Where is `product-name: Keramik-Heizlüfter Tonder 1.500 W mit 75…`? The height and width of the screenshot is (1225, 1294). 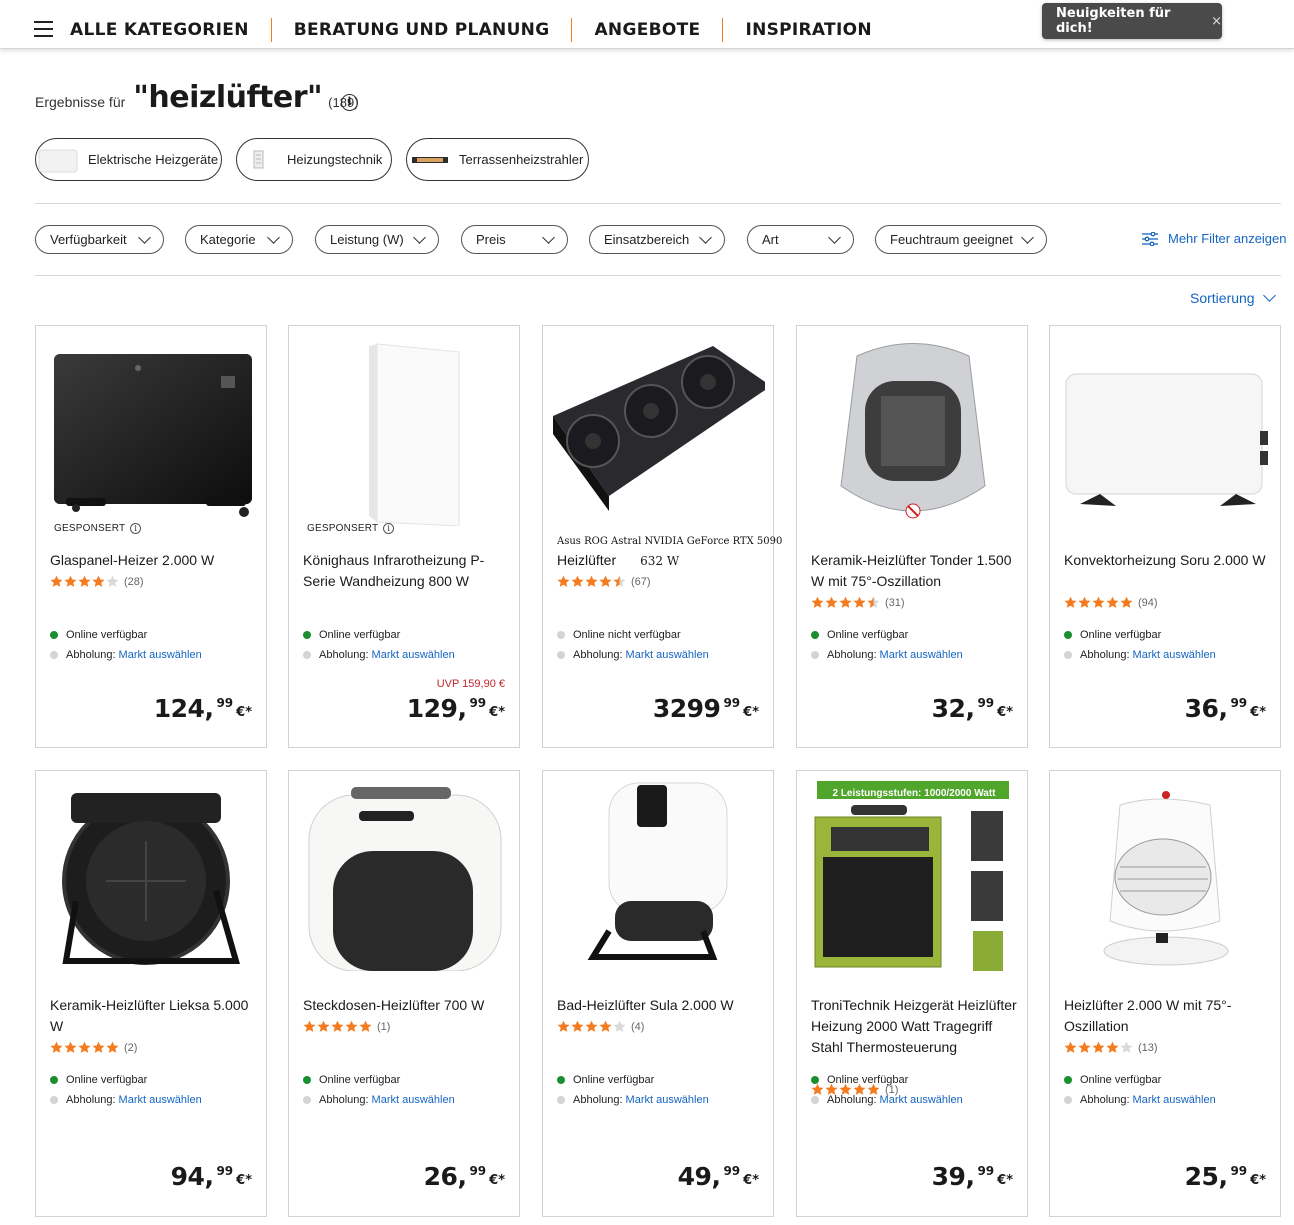 product-name: Keramik-Heizlüfter Tonder 1.500 W mit 75… is located at coordinates (914, 571).